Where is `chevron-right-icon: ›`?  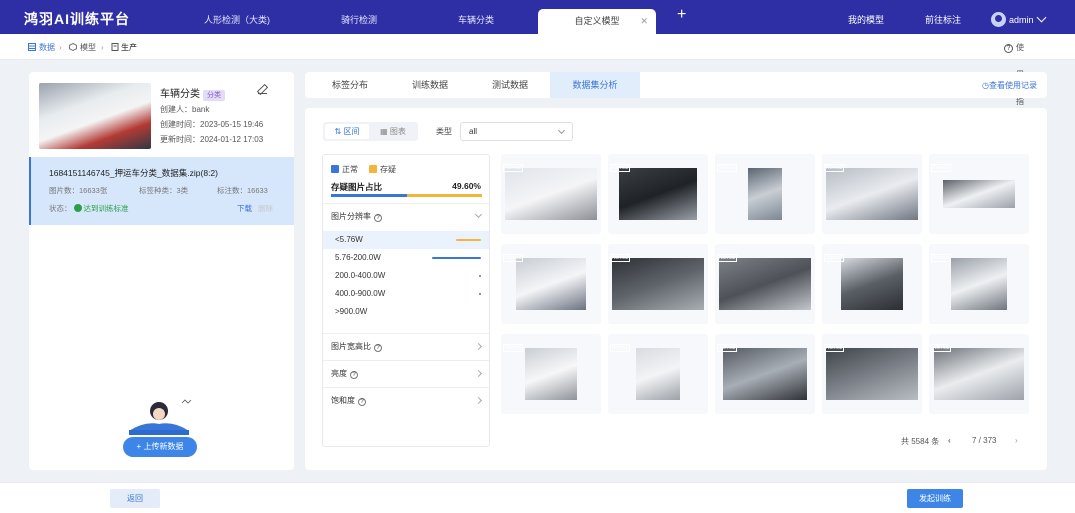
chevron-right-icon: › is located at coordinates (60, 47).